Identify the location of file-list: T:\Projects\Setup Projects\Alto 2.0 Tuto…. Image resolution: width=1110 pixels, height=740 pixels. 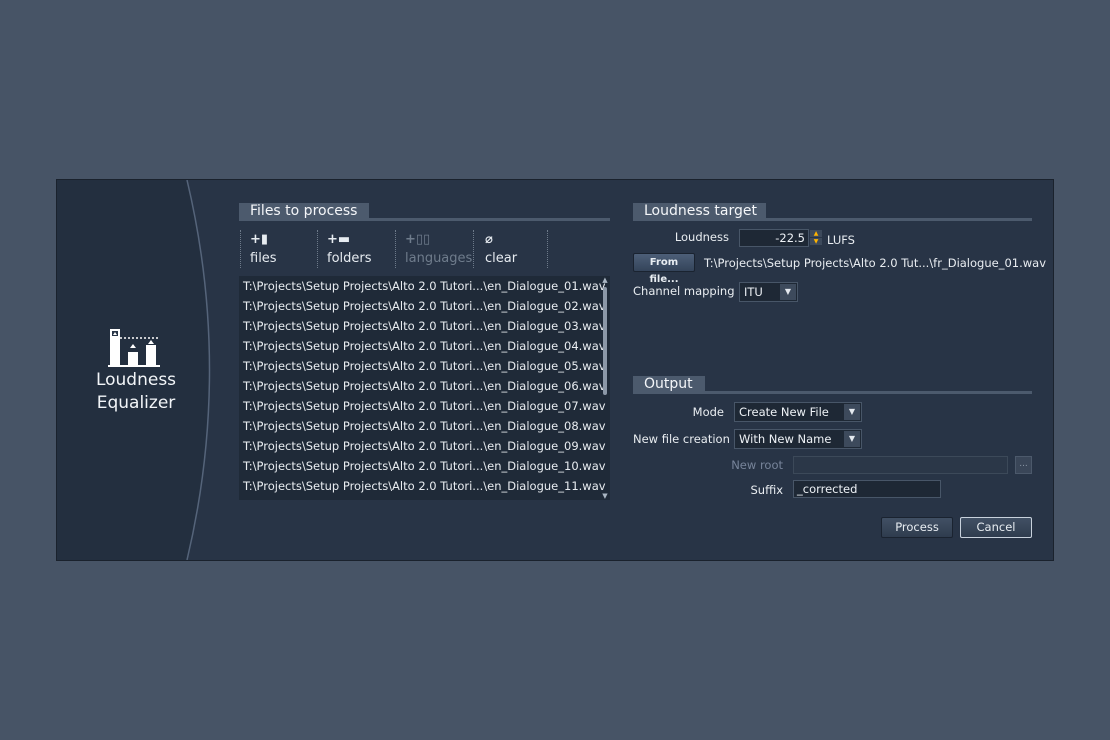
(424, 388).